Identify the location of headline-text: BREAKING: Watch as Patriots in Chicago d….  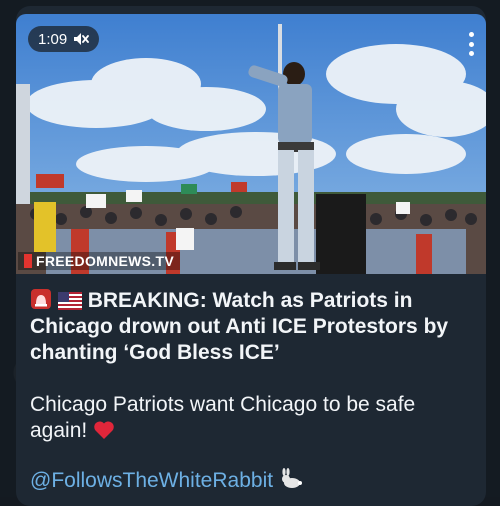
(239, 326).